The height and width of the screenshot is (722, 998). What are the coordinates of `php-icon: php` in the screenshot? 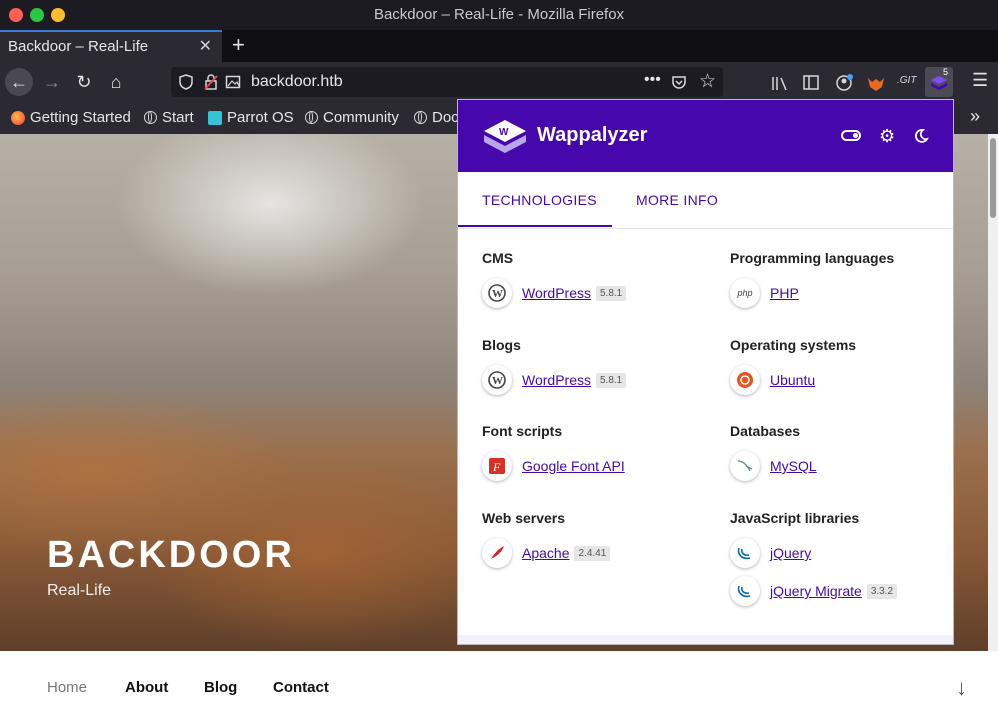 It's located at (745, 293).